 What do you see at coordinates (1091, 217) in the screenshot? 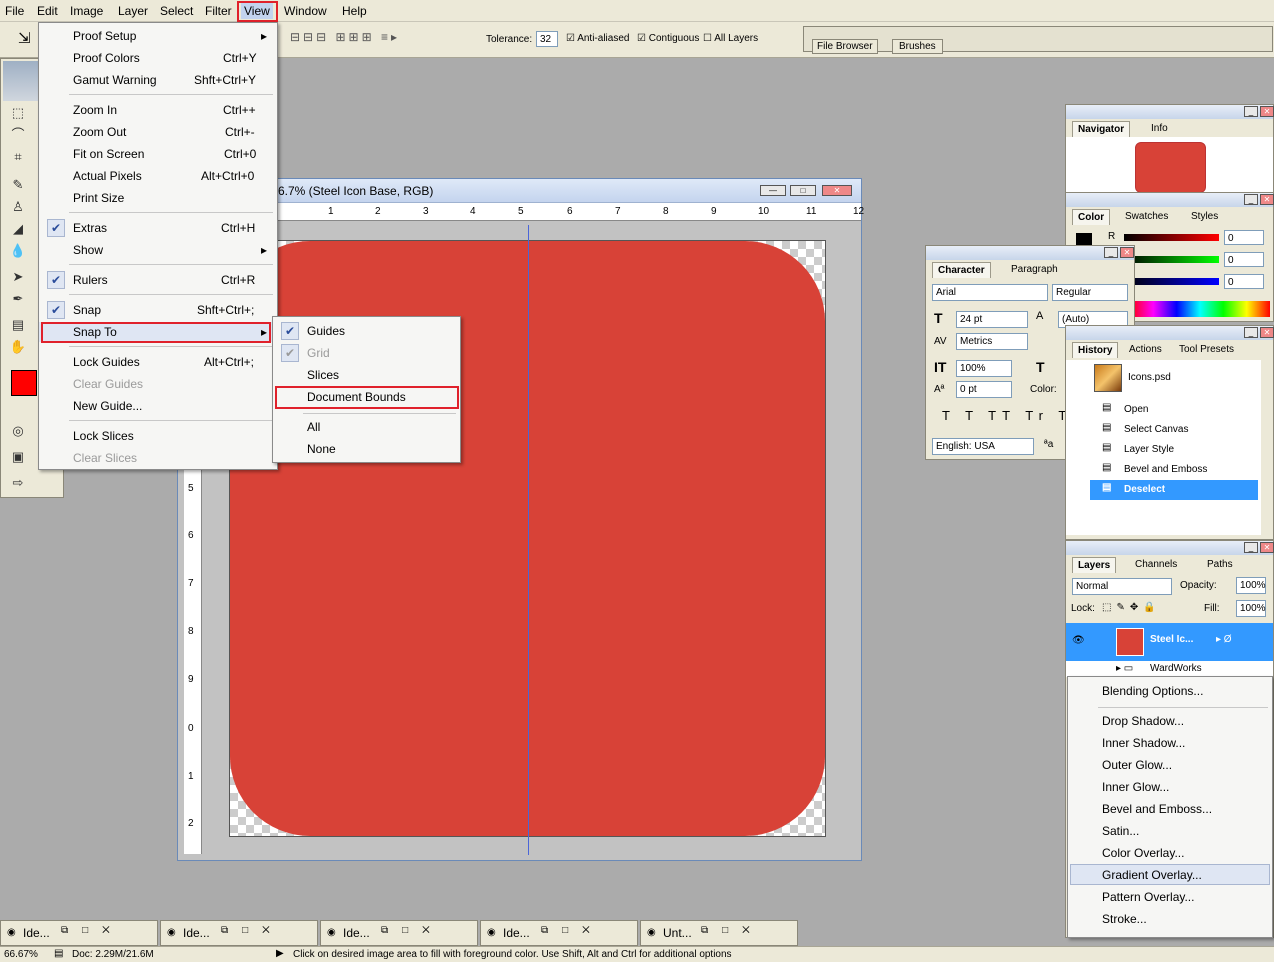
I see `tab-color: Color` at bounding box center [1091, 217].